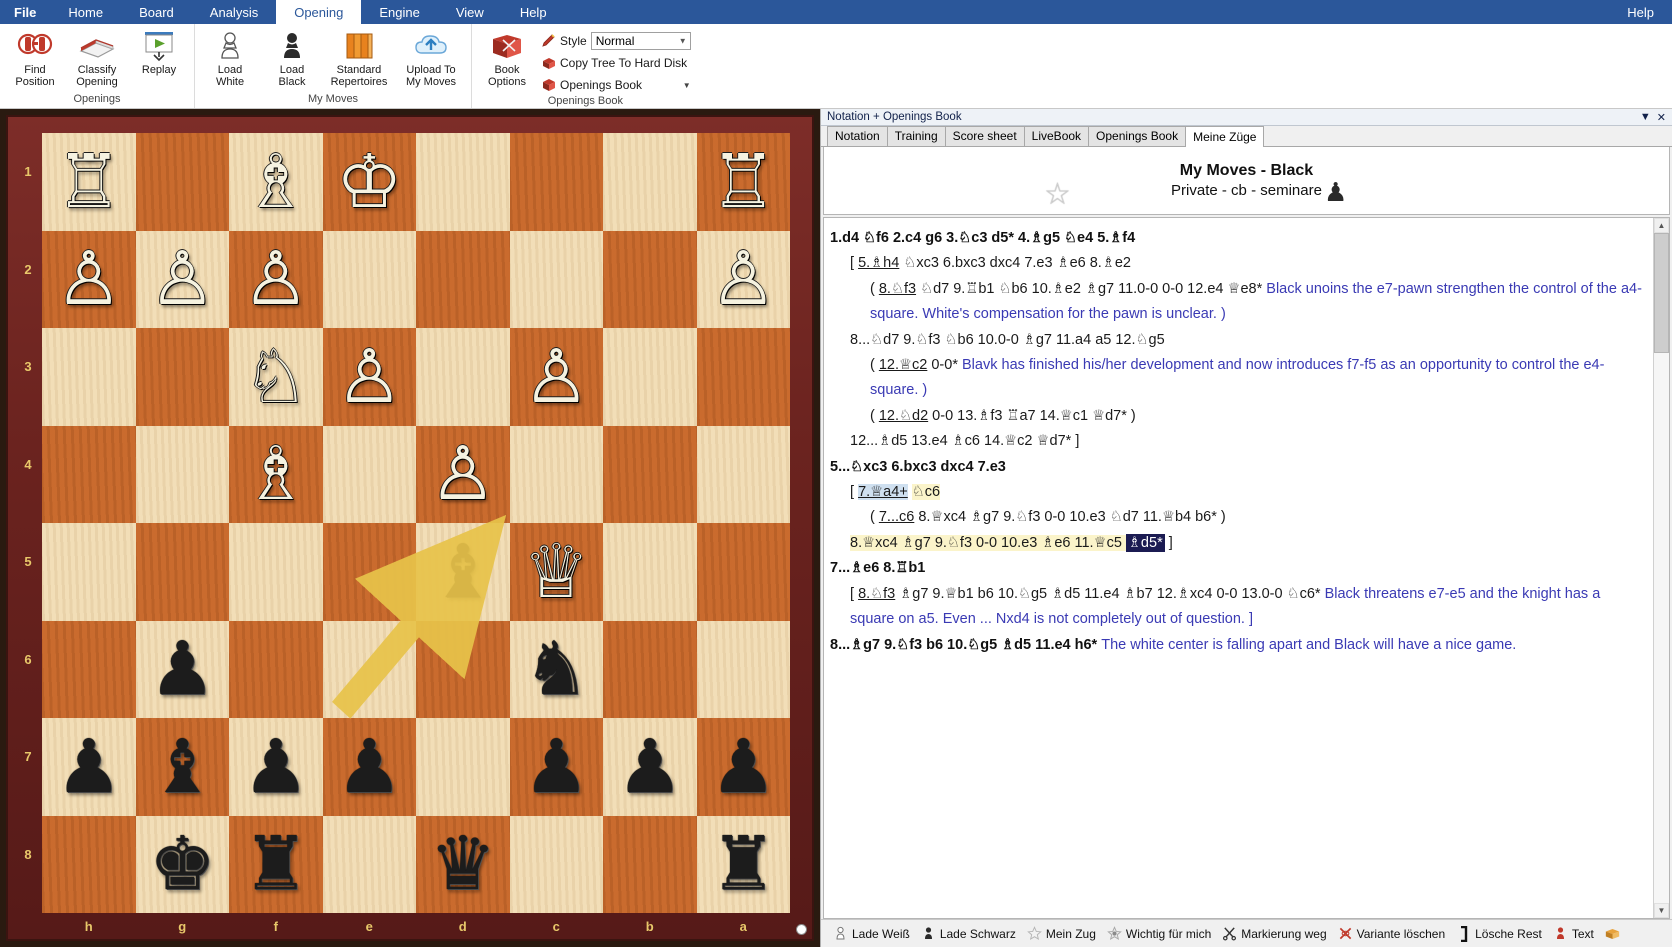  What do you see at coordinates (988, 542) in the screenshot?
I see `notation-segment: 8.♕xc4 ♗g7 9.♘f3 0-0 10.e3 ♗e6 11.♕c5` at bounding box center [988, 542].